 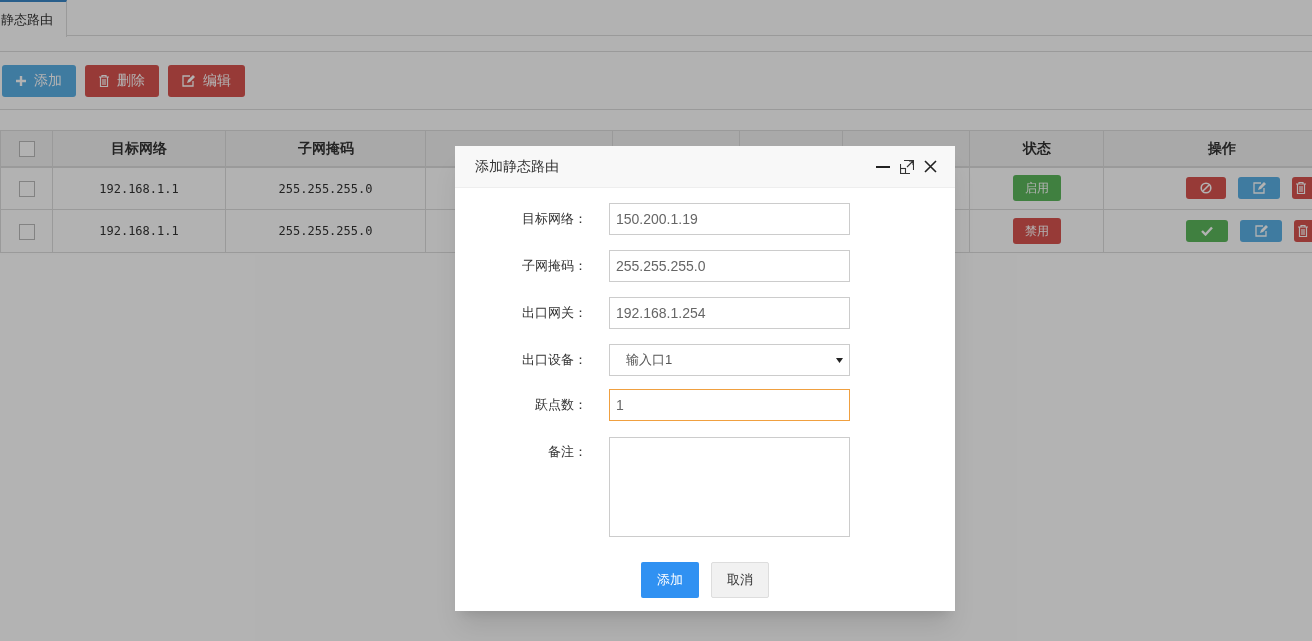 I want to click on input-field: 1, so click(x=729, y=405).